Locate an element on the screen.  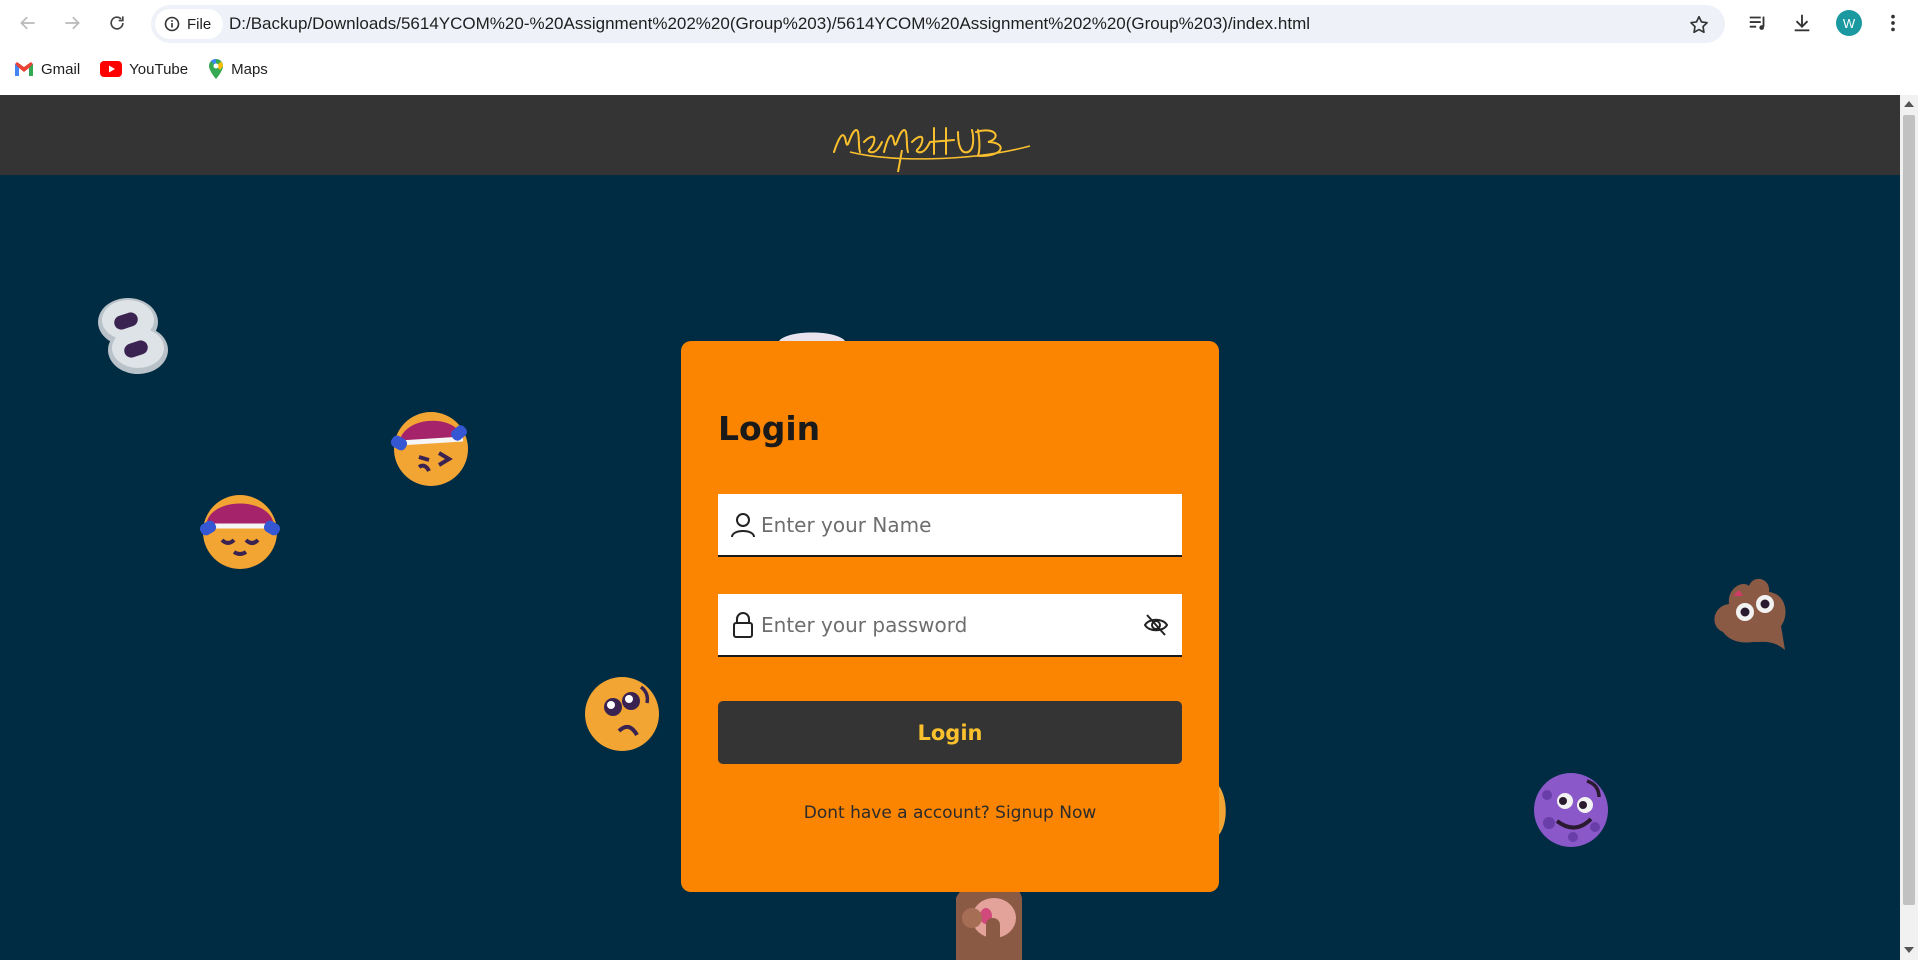
bookmark-star-button is located at coordinates (1699, 25).